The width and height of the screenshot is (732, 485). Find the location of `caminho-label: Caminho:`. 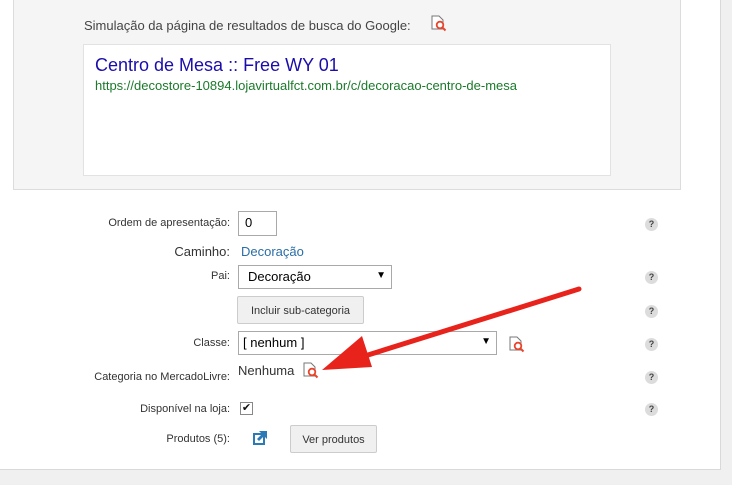

caminho-label: Caminho: is located at coordinates (202, 251).